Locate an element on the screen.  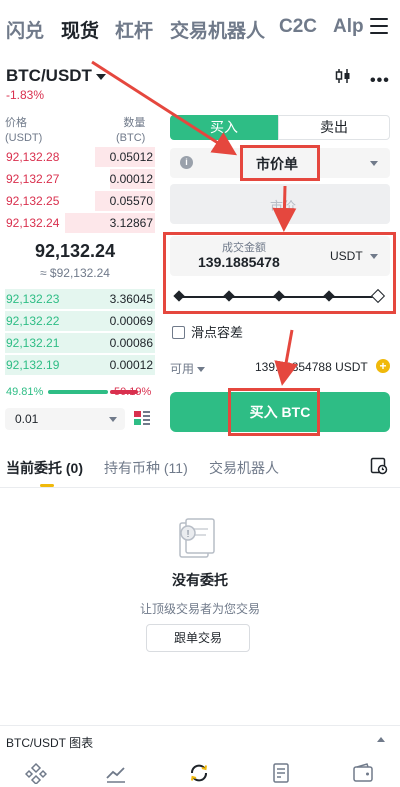
depth-precision-select: 0.01 is located at coordinates (65, 419).